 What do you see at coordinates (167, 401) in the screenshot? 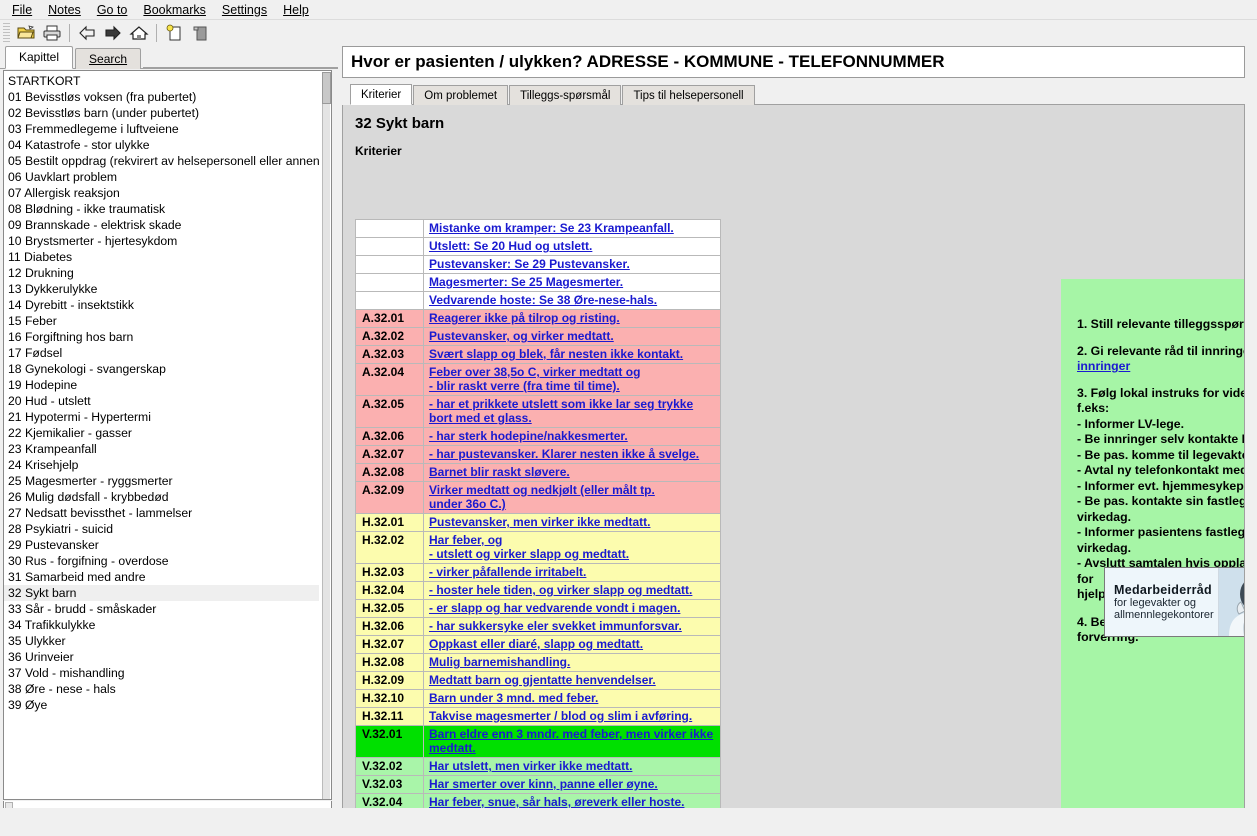
I see `chapter-list-item: 20 Hud - utslett` at bounding box center [167, 401].